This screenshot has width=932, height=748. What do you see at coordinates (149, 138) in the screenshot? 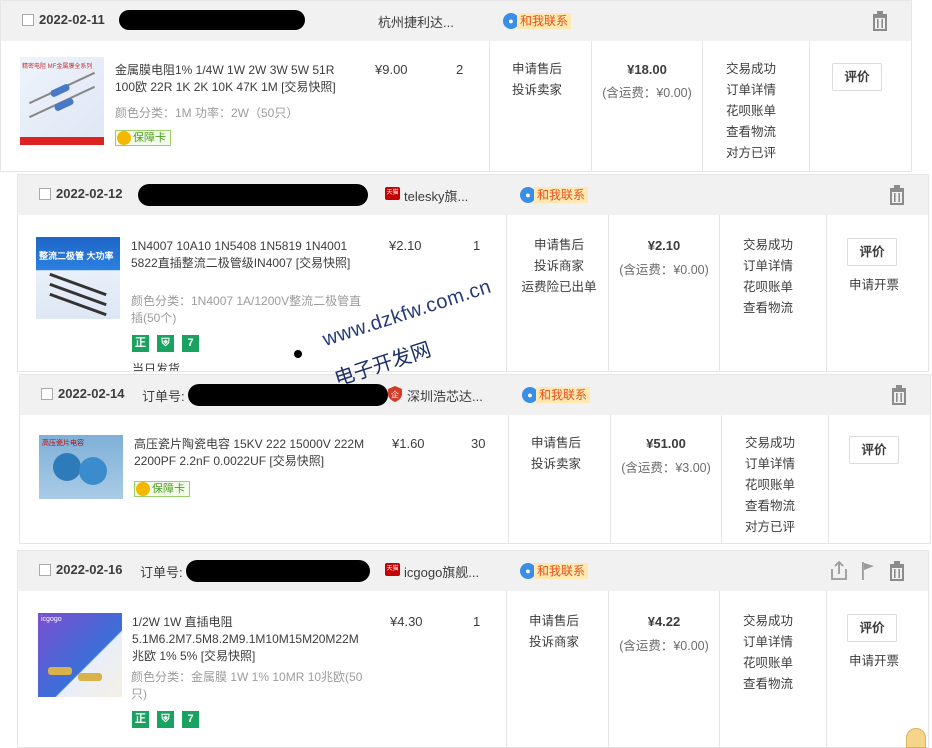
I see `guarantee-label: 保障卡` at bounding box center [149, 138].